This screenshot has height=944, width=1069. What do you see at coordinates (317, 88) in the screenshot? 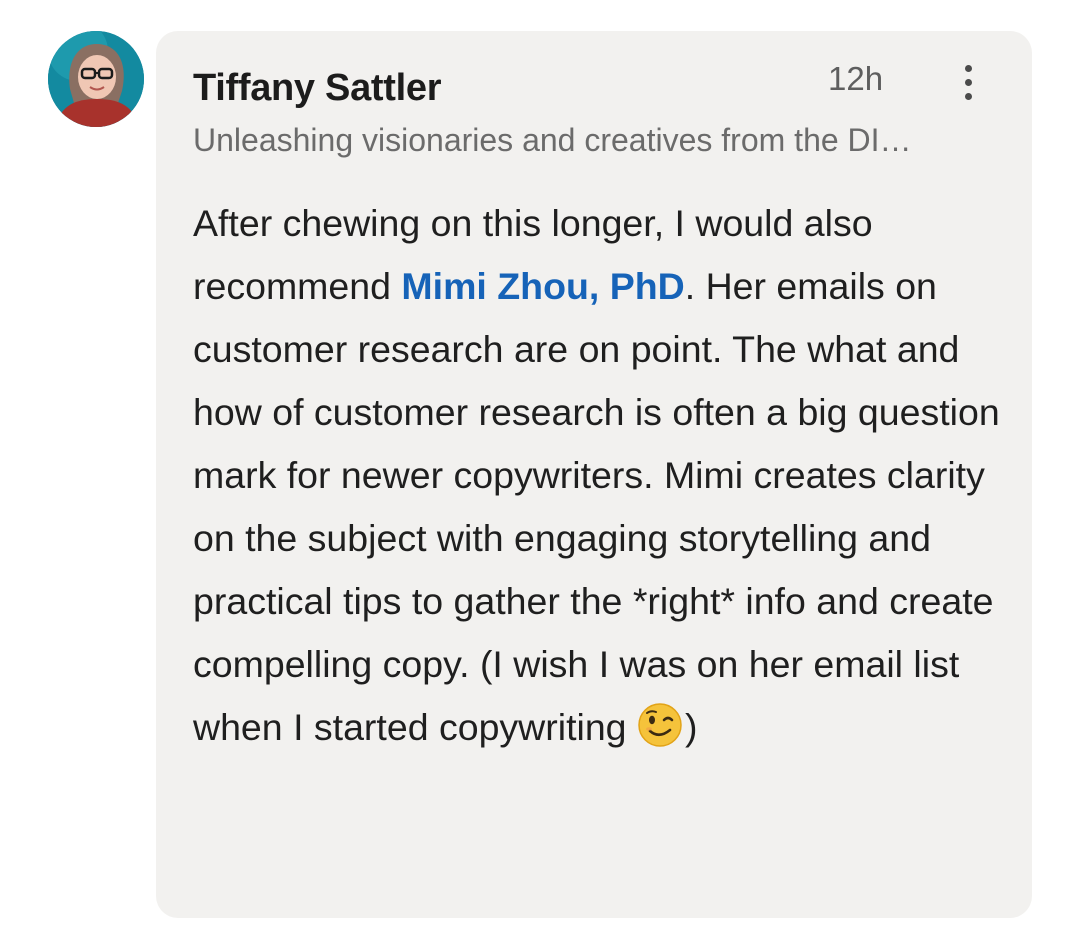
I see `author-name: Tiffany Sattler` at bounding box center [317, 88].